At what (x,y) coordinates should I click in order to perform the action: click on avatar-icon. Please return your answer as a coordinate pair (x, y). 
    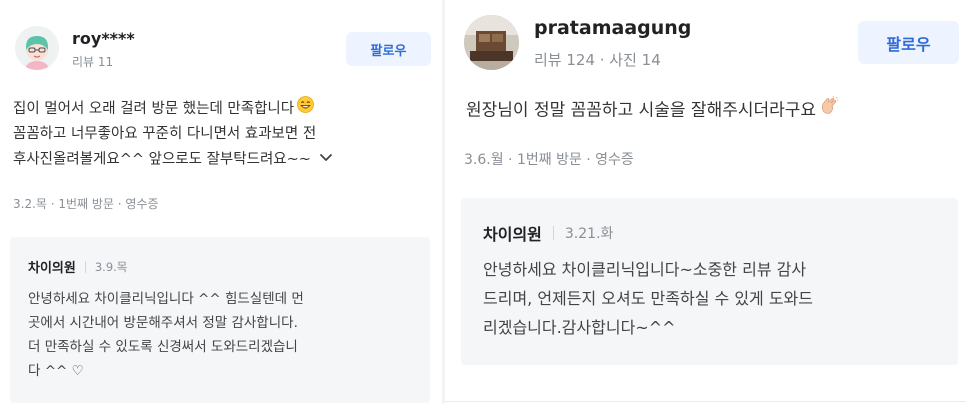
    Looking at the image, I should click on (37, 48).